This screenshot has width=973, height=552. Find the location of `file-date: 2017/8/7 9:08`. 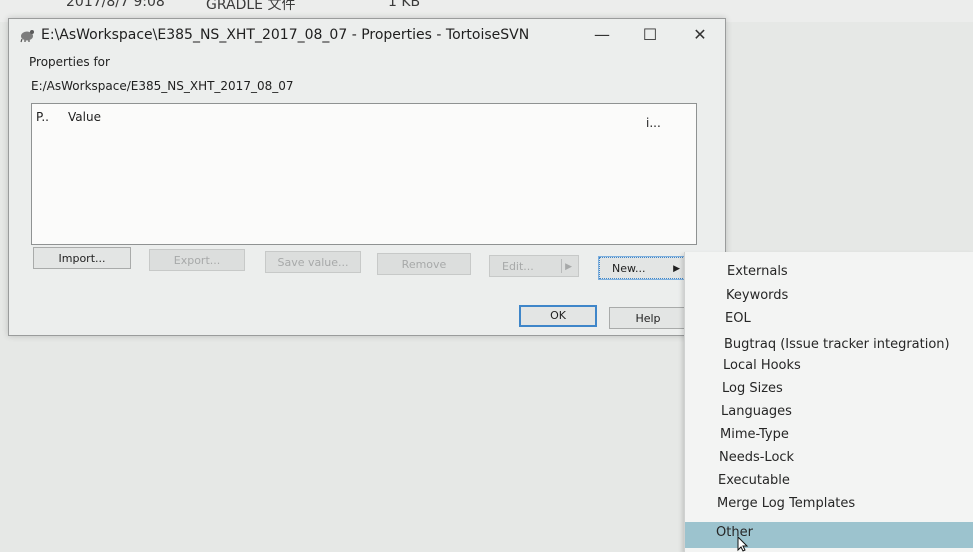

file-date: 2017/8/7 9:08 is located at coordinates (115, 5).